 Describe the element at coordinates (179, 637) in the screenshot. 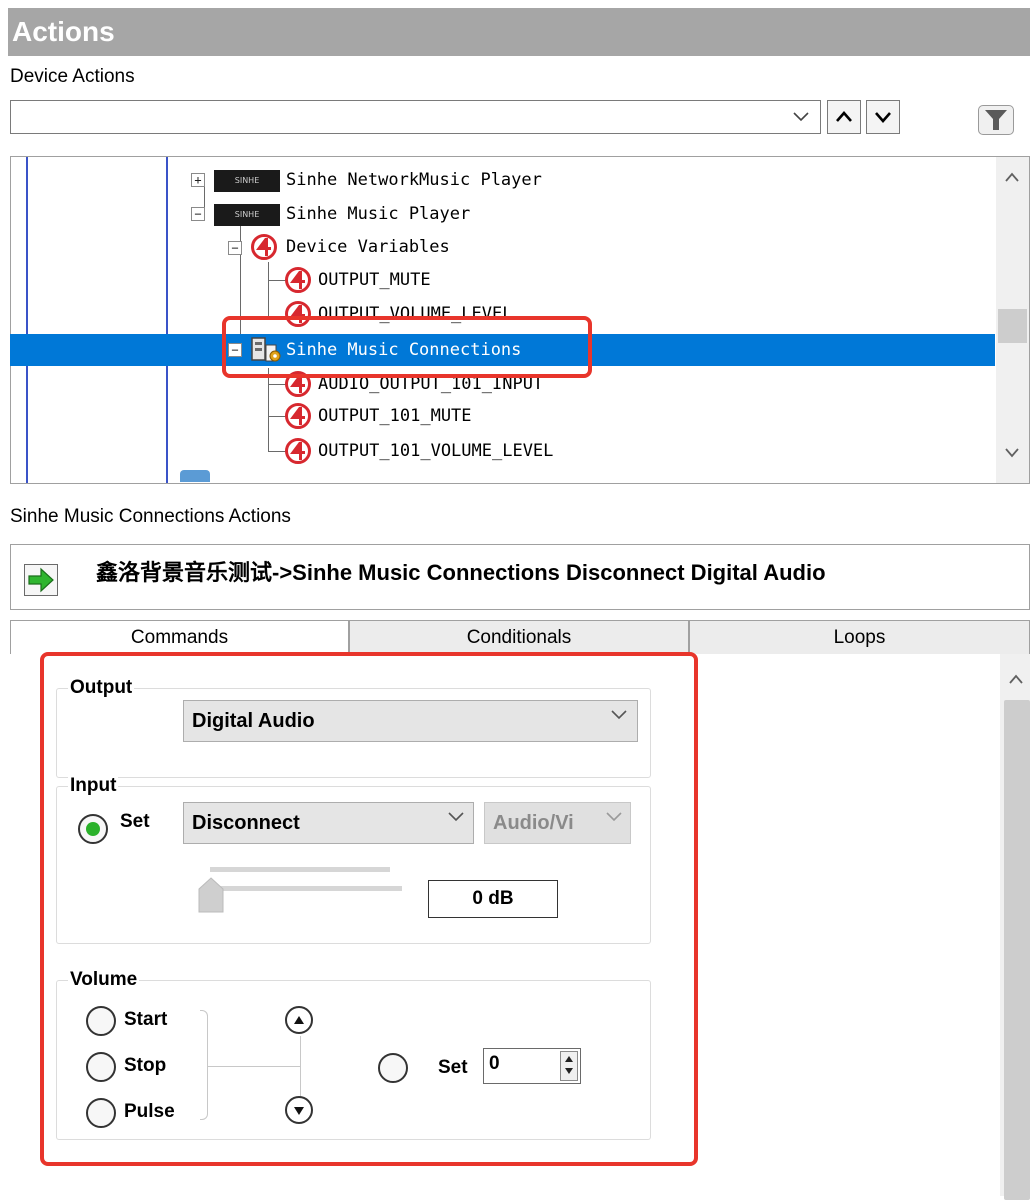

I see `tab-commands: Commands` at that location.